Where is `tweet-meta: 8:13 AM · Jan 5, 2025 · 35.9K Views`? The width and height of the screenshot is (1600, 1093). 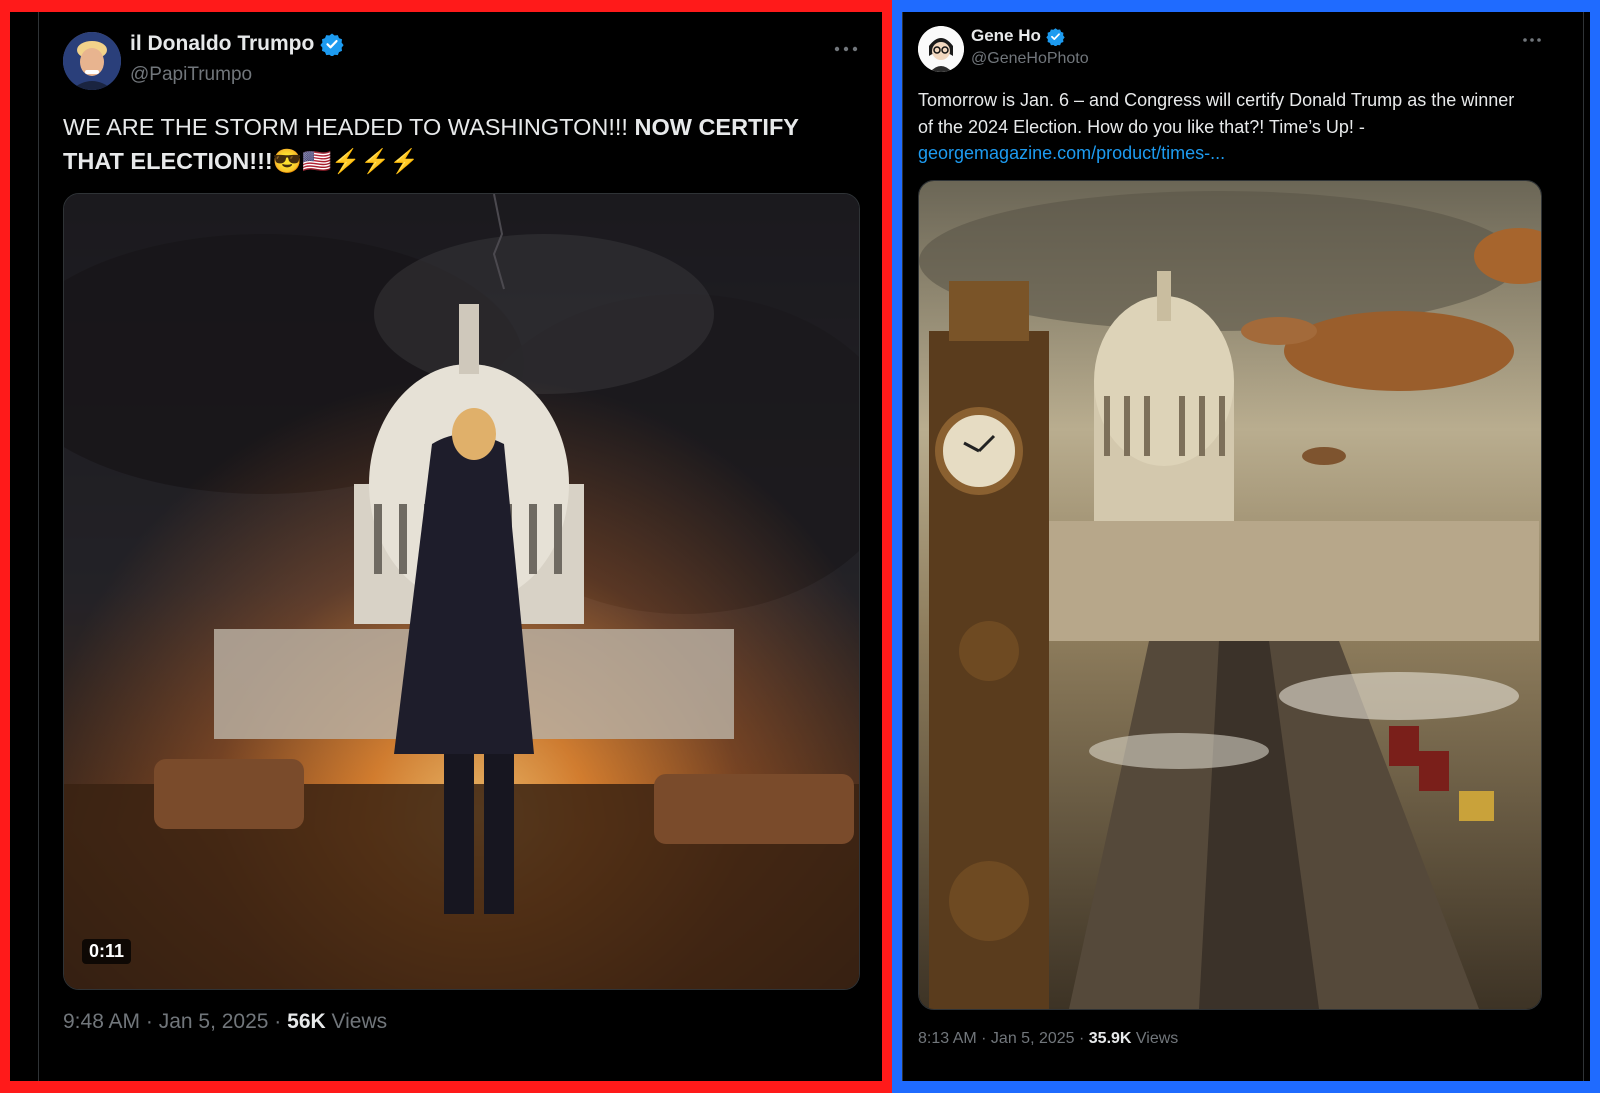
tweet-meta: 8:13 AM · Jan 5, 2025 · 35.9K Views is located at coordinates (1048, 1039).